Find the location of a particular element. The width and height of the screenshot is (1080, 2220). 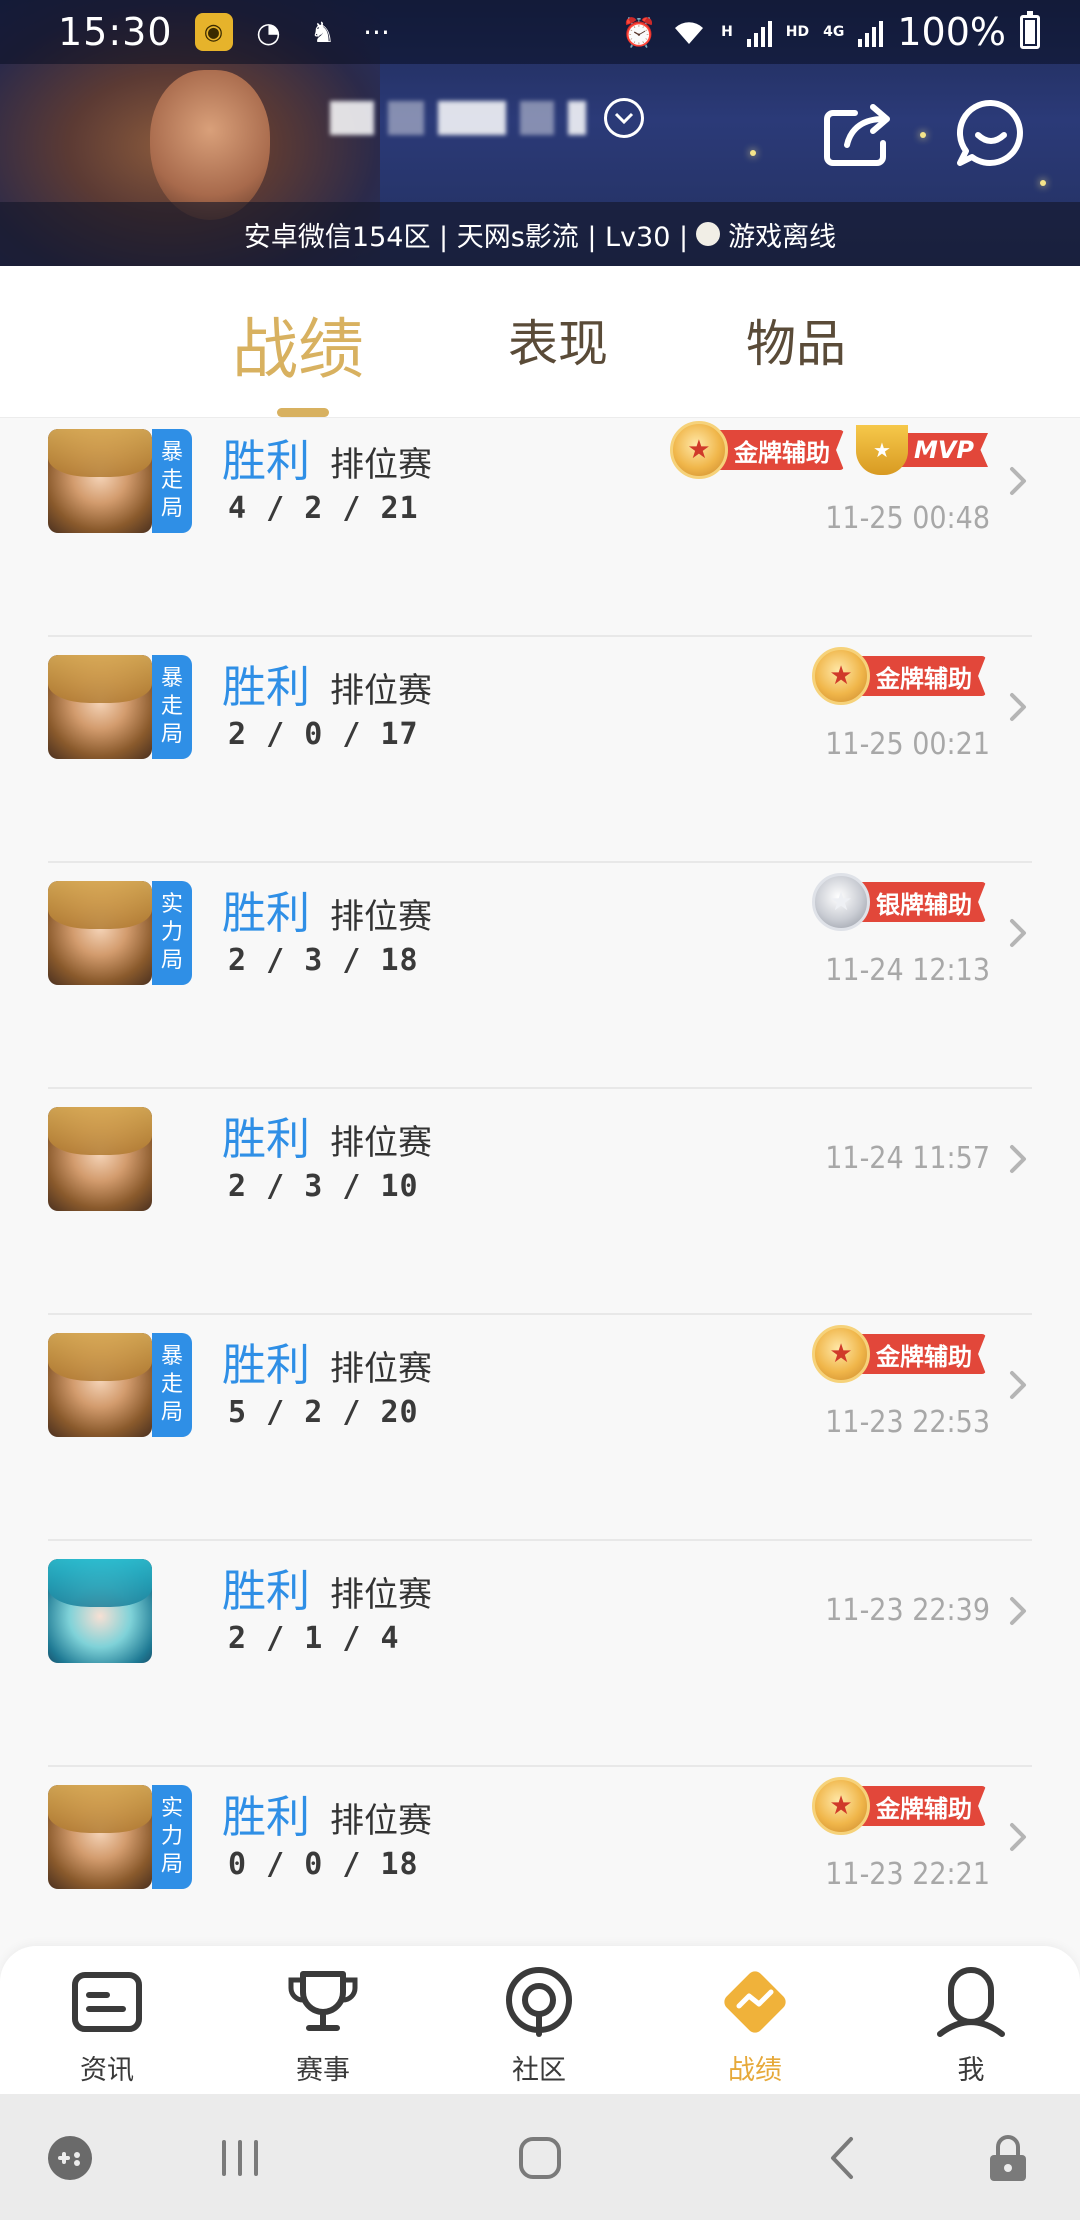

match-row: 胜利 排位赛 2 / 1 / 4 11-23 22:39 is located at coordinates (540, 1654).